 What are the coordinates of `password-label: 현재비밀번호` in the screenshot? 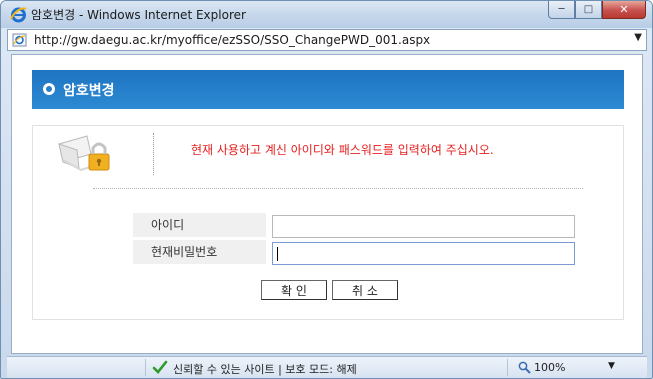 It's located at (199, 252).